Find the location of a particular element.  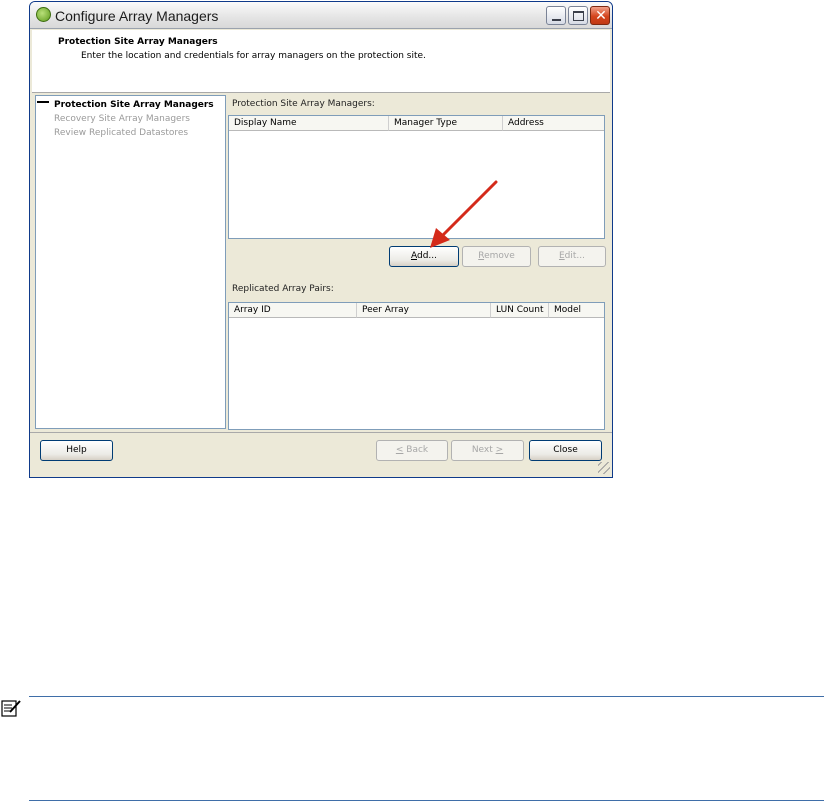

maximize-icon is located at coordinates (578, 16).